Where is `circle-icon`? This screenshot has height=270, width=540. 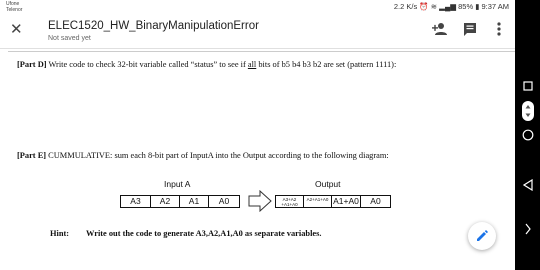 circle-icon is located at coordinates (527, 137).